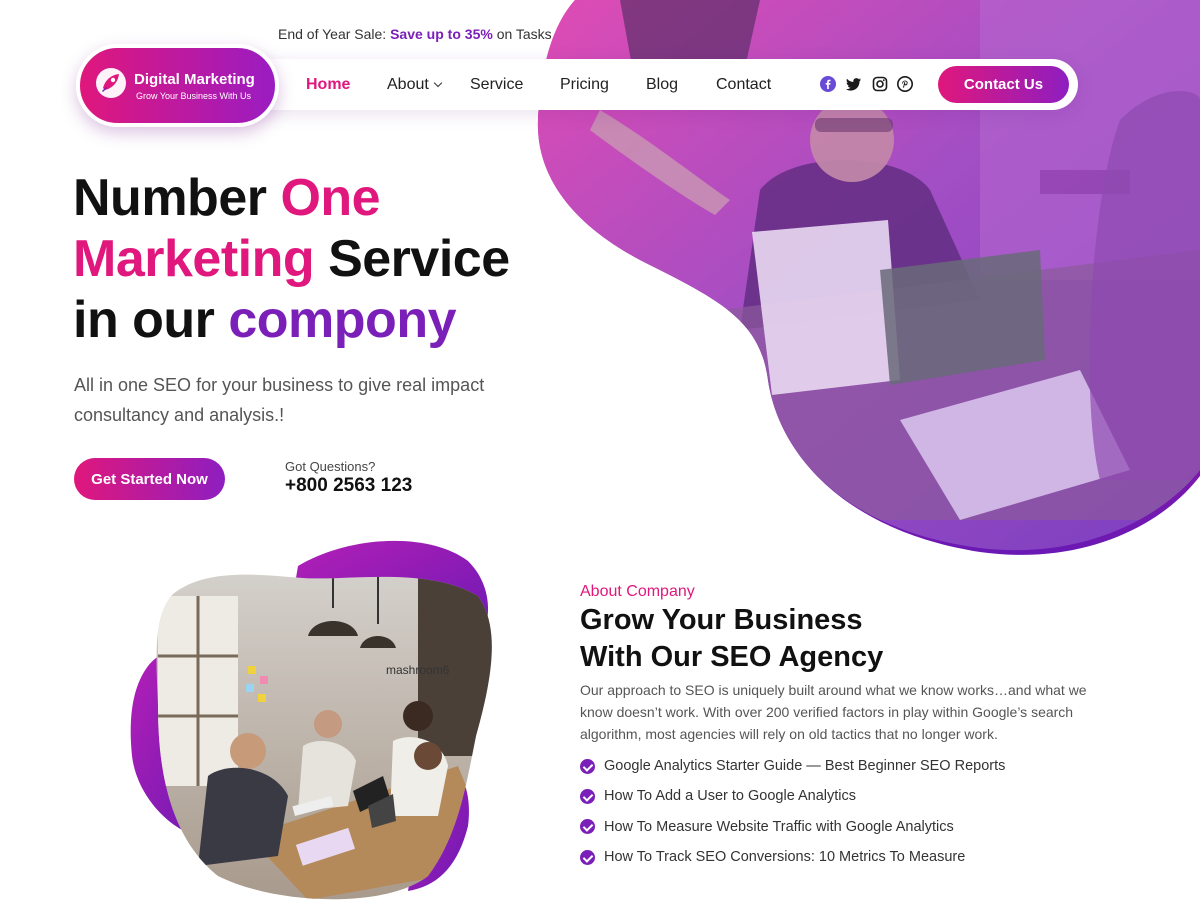 The height and width of the screenshot is (900, 1200). I want to click on nav-blog: Blog, so click(662, 85).